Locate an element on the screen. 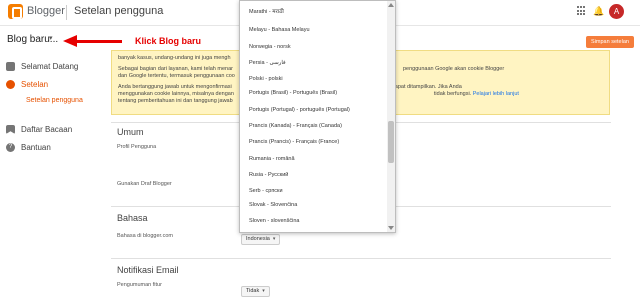  bookmark-icon is located at coordinates (10, 129).